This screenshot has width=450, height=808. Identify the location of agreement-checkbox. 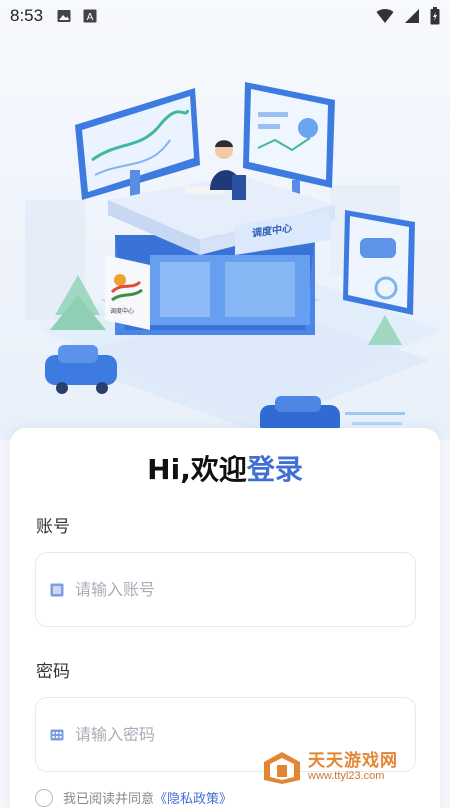
(44, 797).